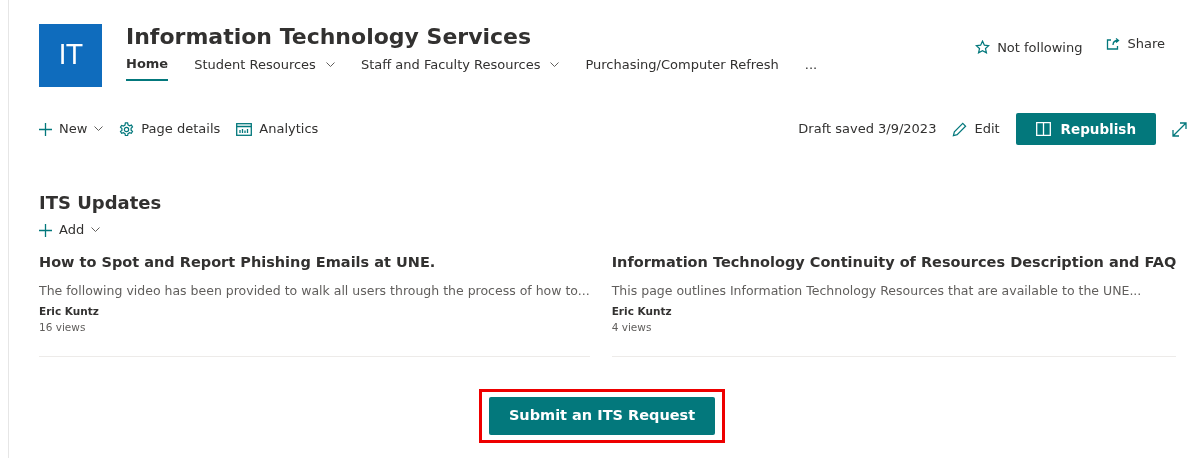 This screenshot has height=458, width=1195. What do you see at coordinates (602, 415) in the screenshot?
I see `submit-request-button: Submit an ITS Request` at bounding box center [602, 415].